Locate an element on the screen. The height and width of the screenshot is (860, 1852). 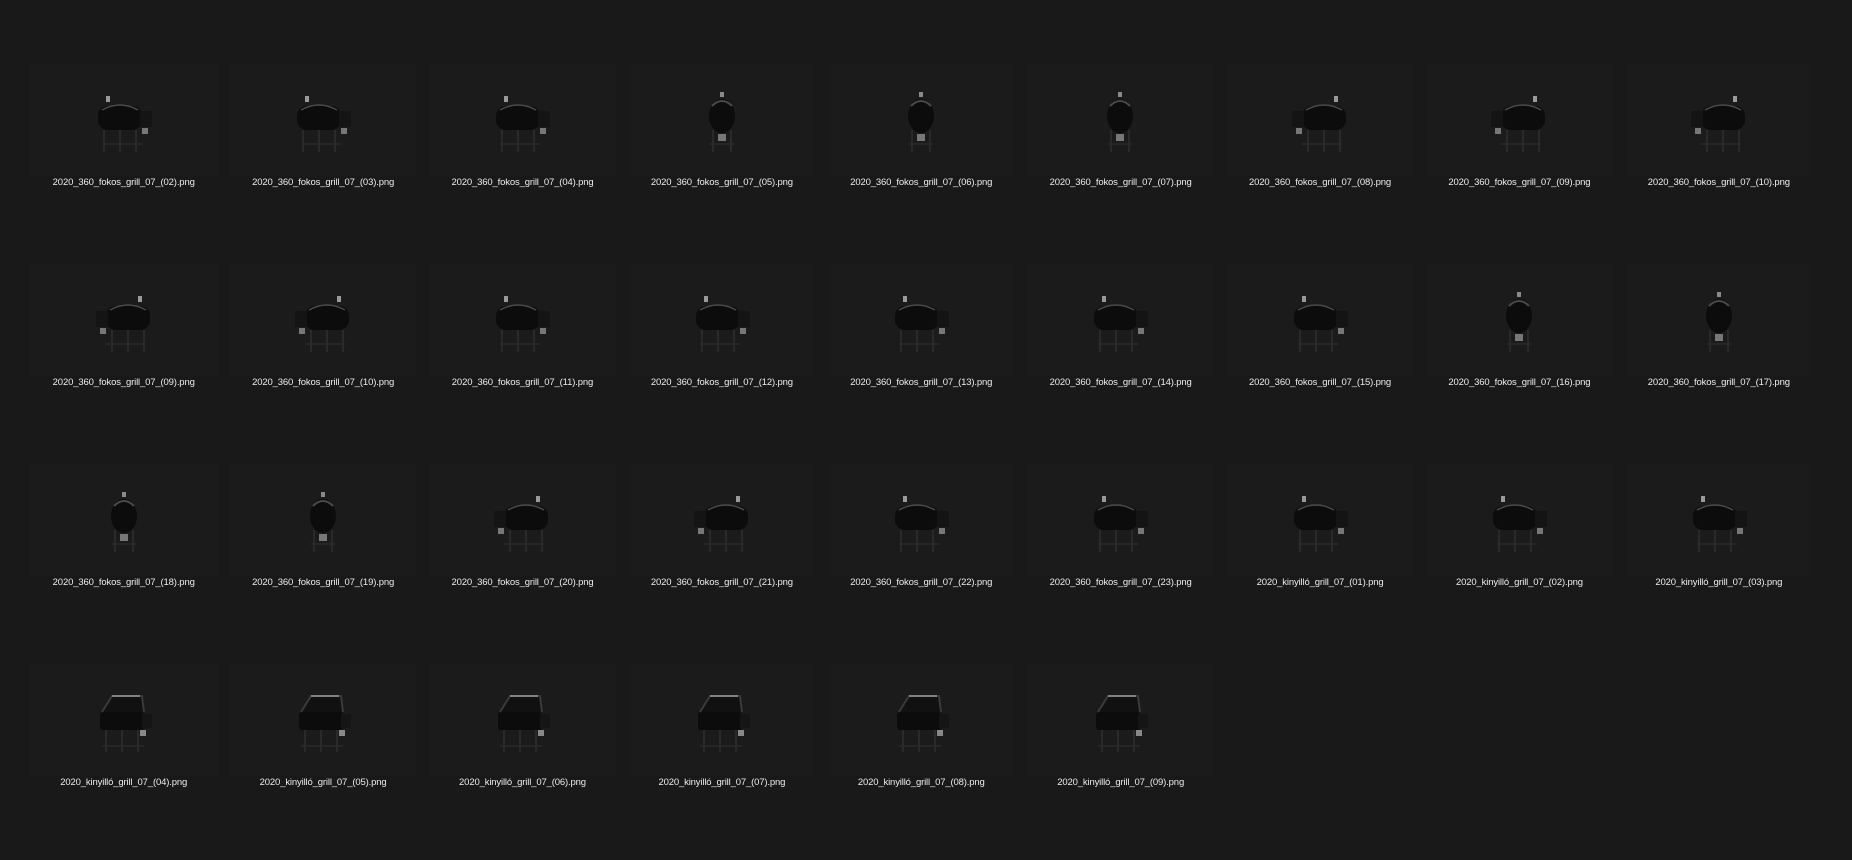
file-item: 2020_kinyilló_grill_07_(06).png is located at coordinates (522, 760).